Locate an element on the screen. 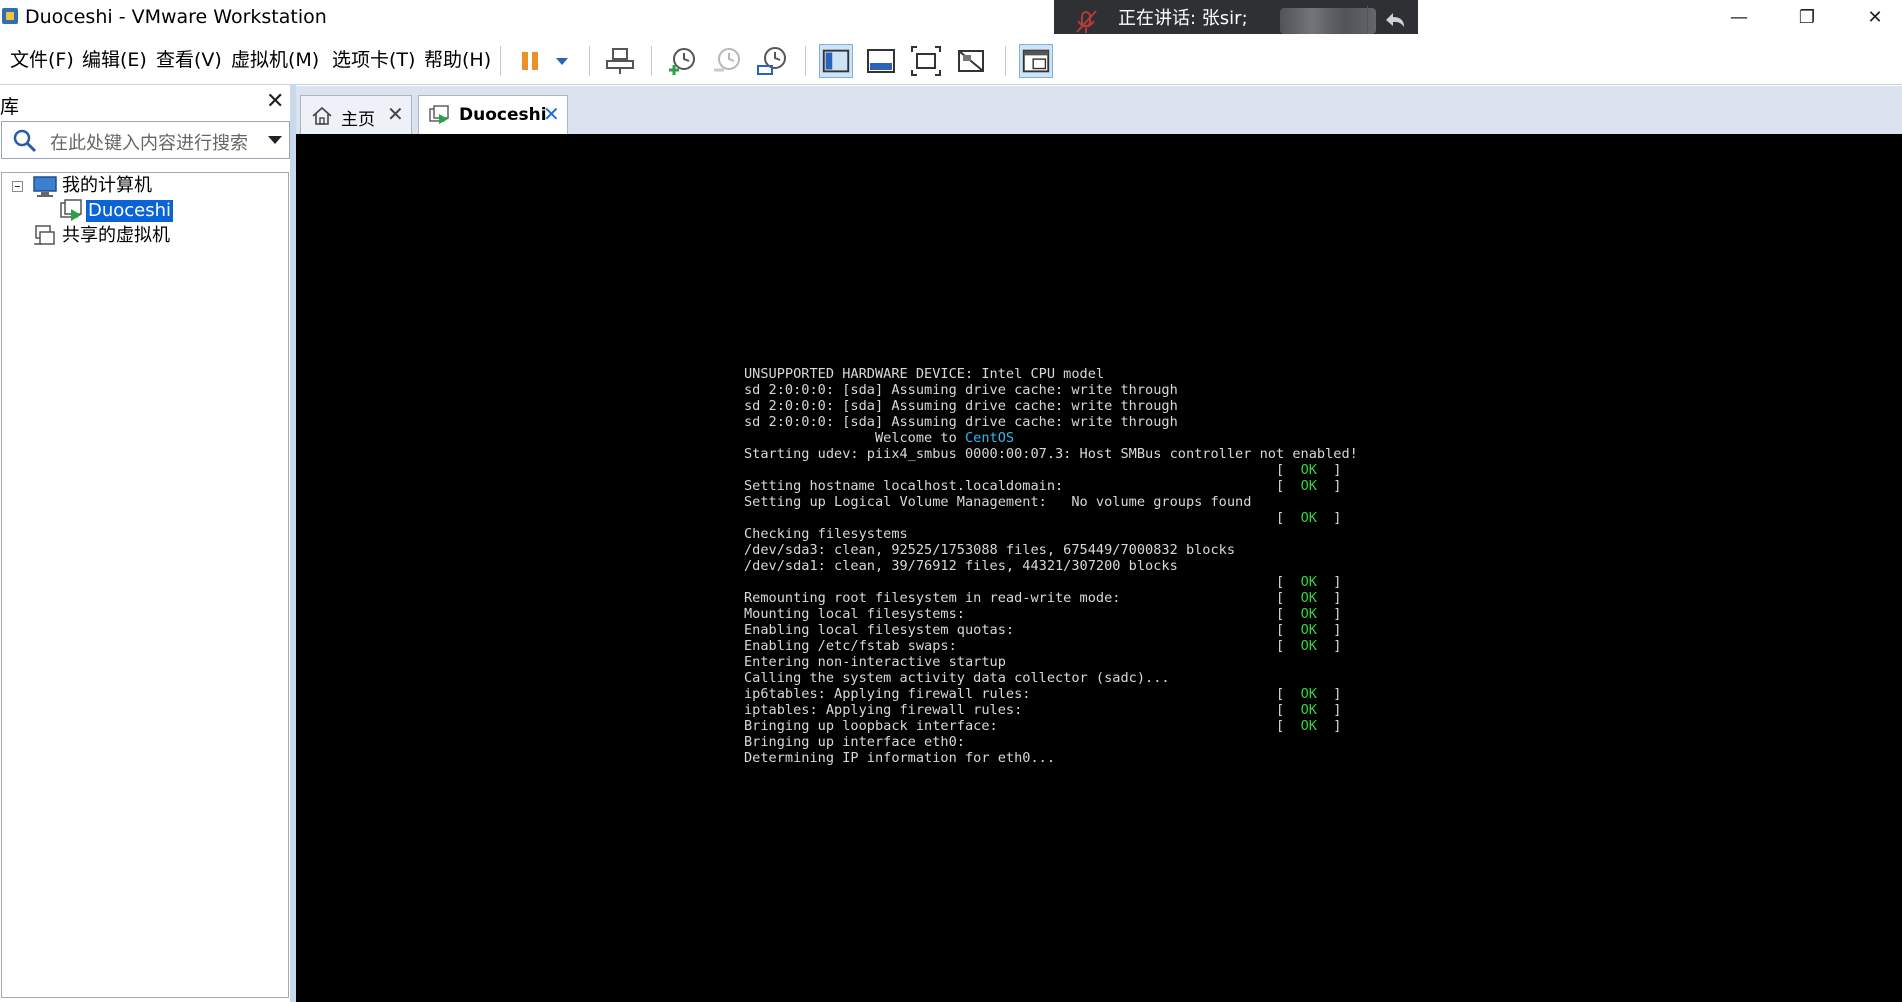 The height and width of the screenshot is (1002, 1902). tree-item-shared-vms: 共享的虚拟机 is located at coordinates (116, 236).